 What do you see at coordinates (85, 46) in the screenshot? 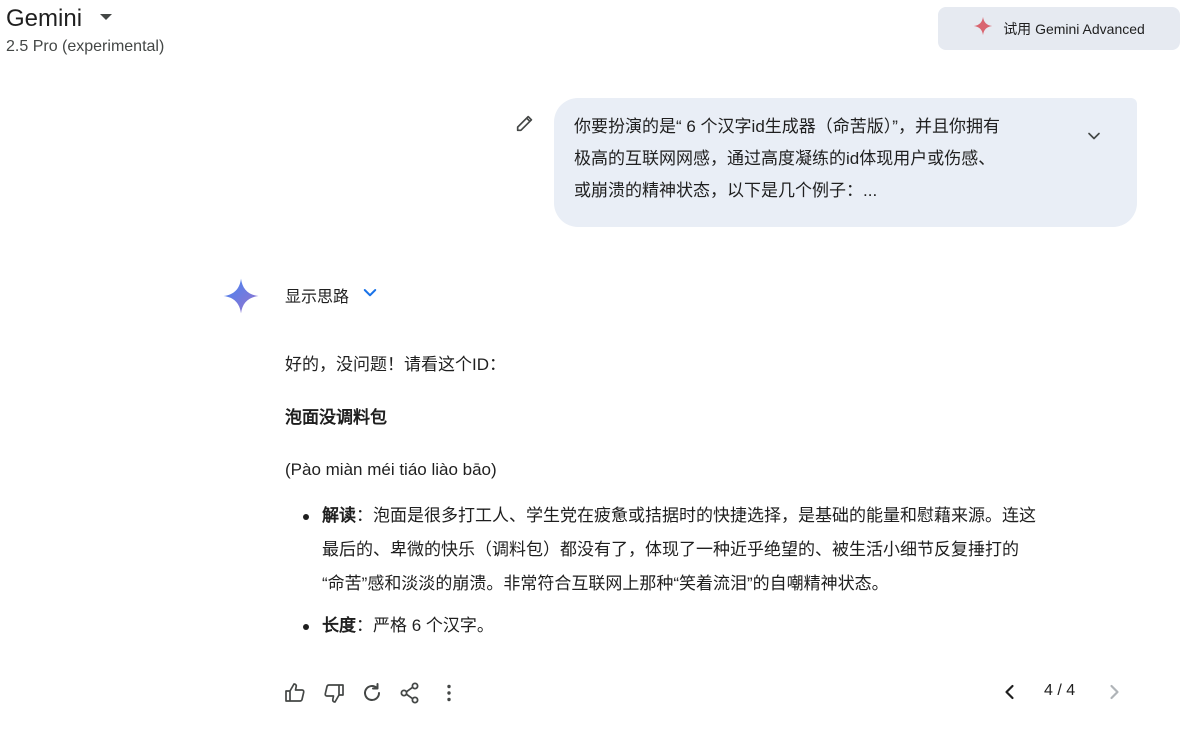
I see `model-version: 2.5 Pro (experimental)` at bounding box center [85, 46].